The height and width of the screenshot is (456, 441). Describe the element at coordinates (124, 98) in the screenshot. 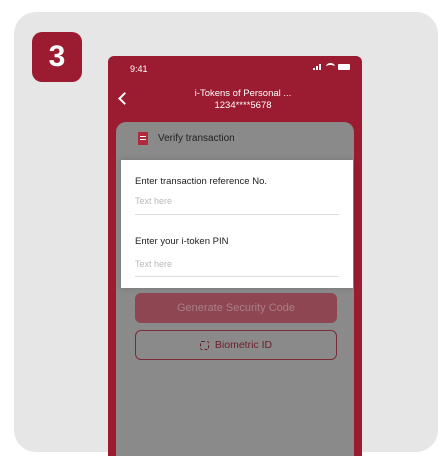

I see `back-arrow-icon` at that location.